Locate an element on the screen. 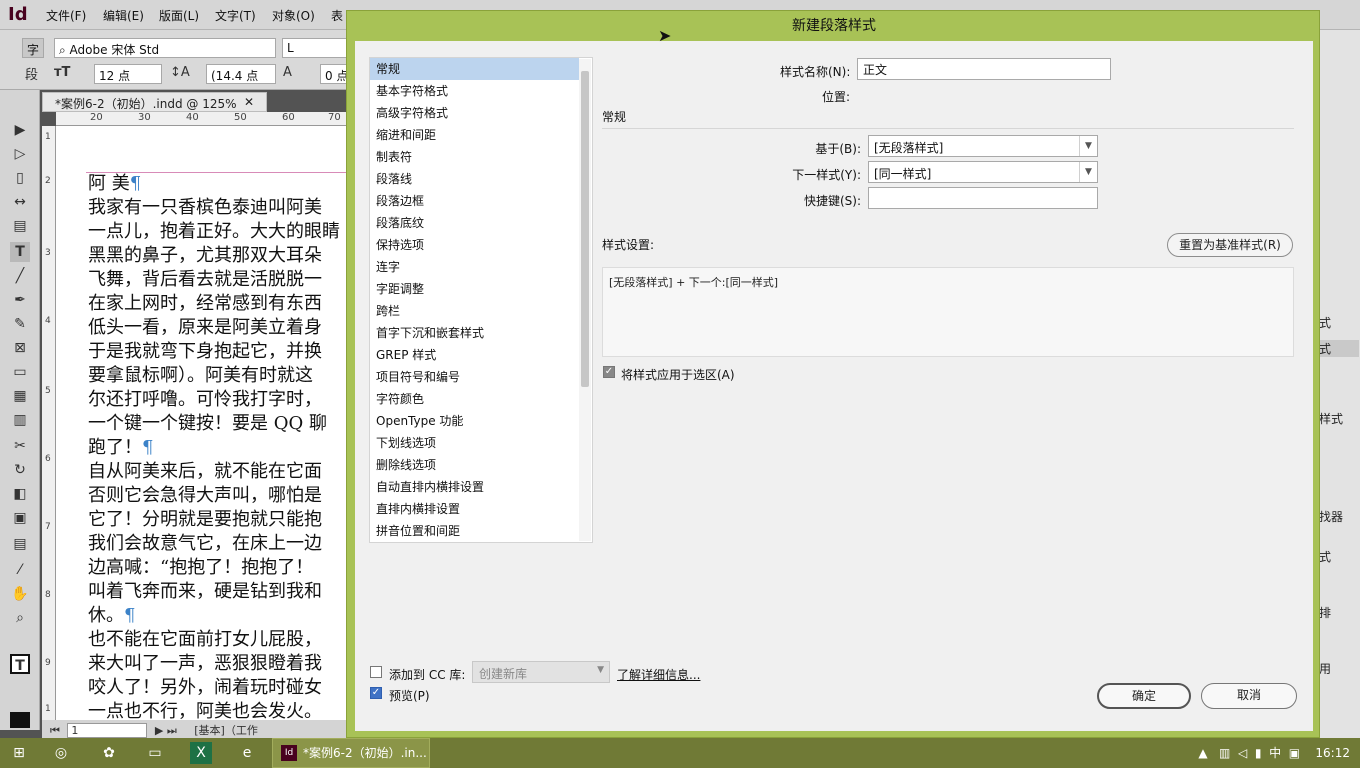 This screenshot has width=1360, height=768. category-item: GREP 样式 is located at coordinates (474, 355).